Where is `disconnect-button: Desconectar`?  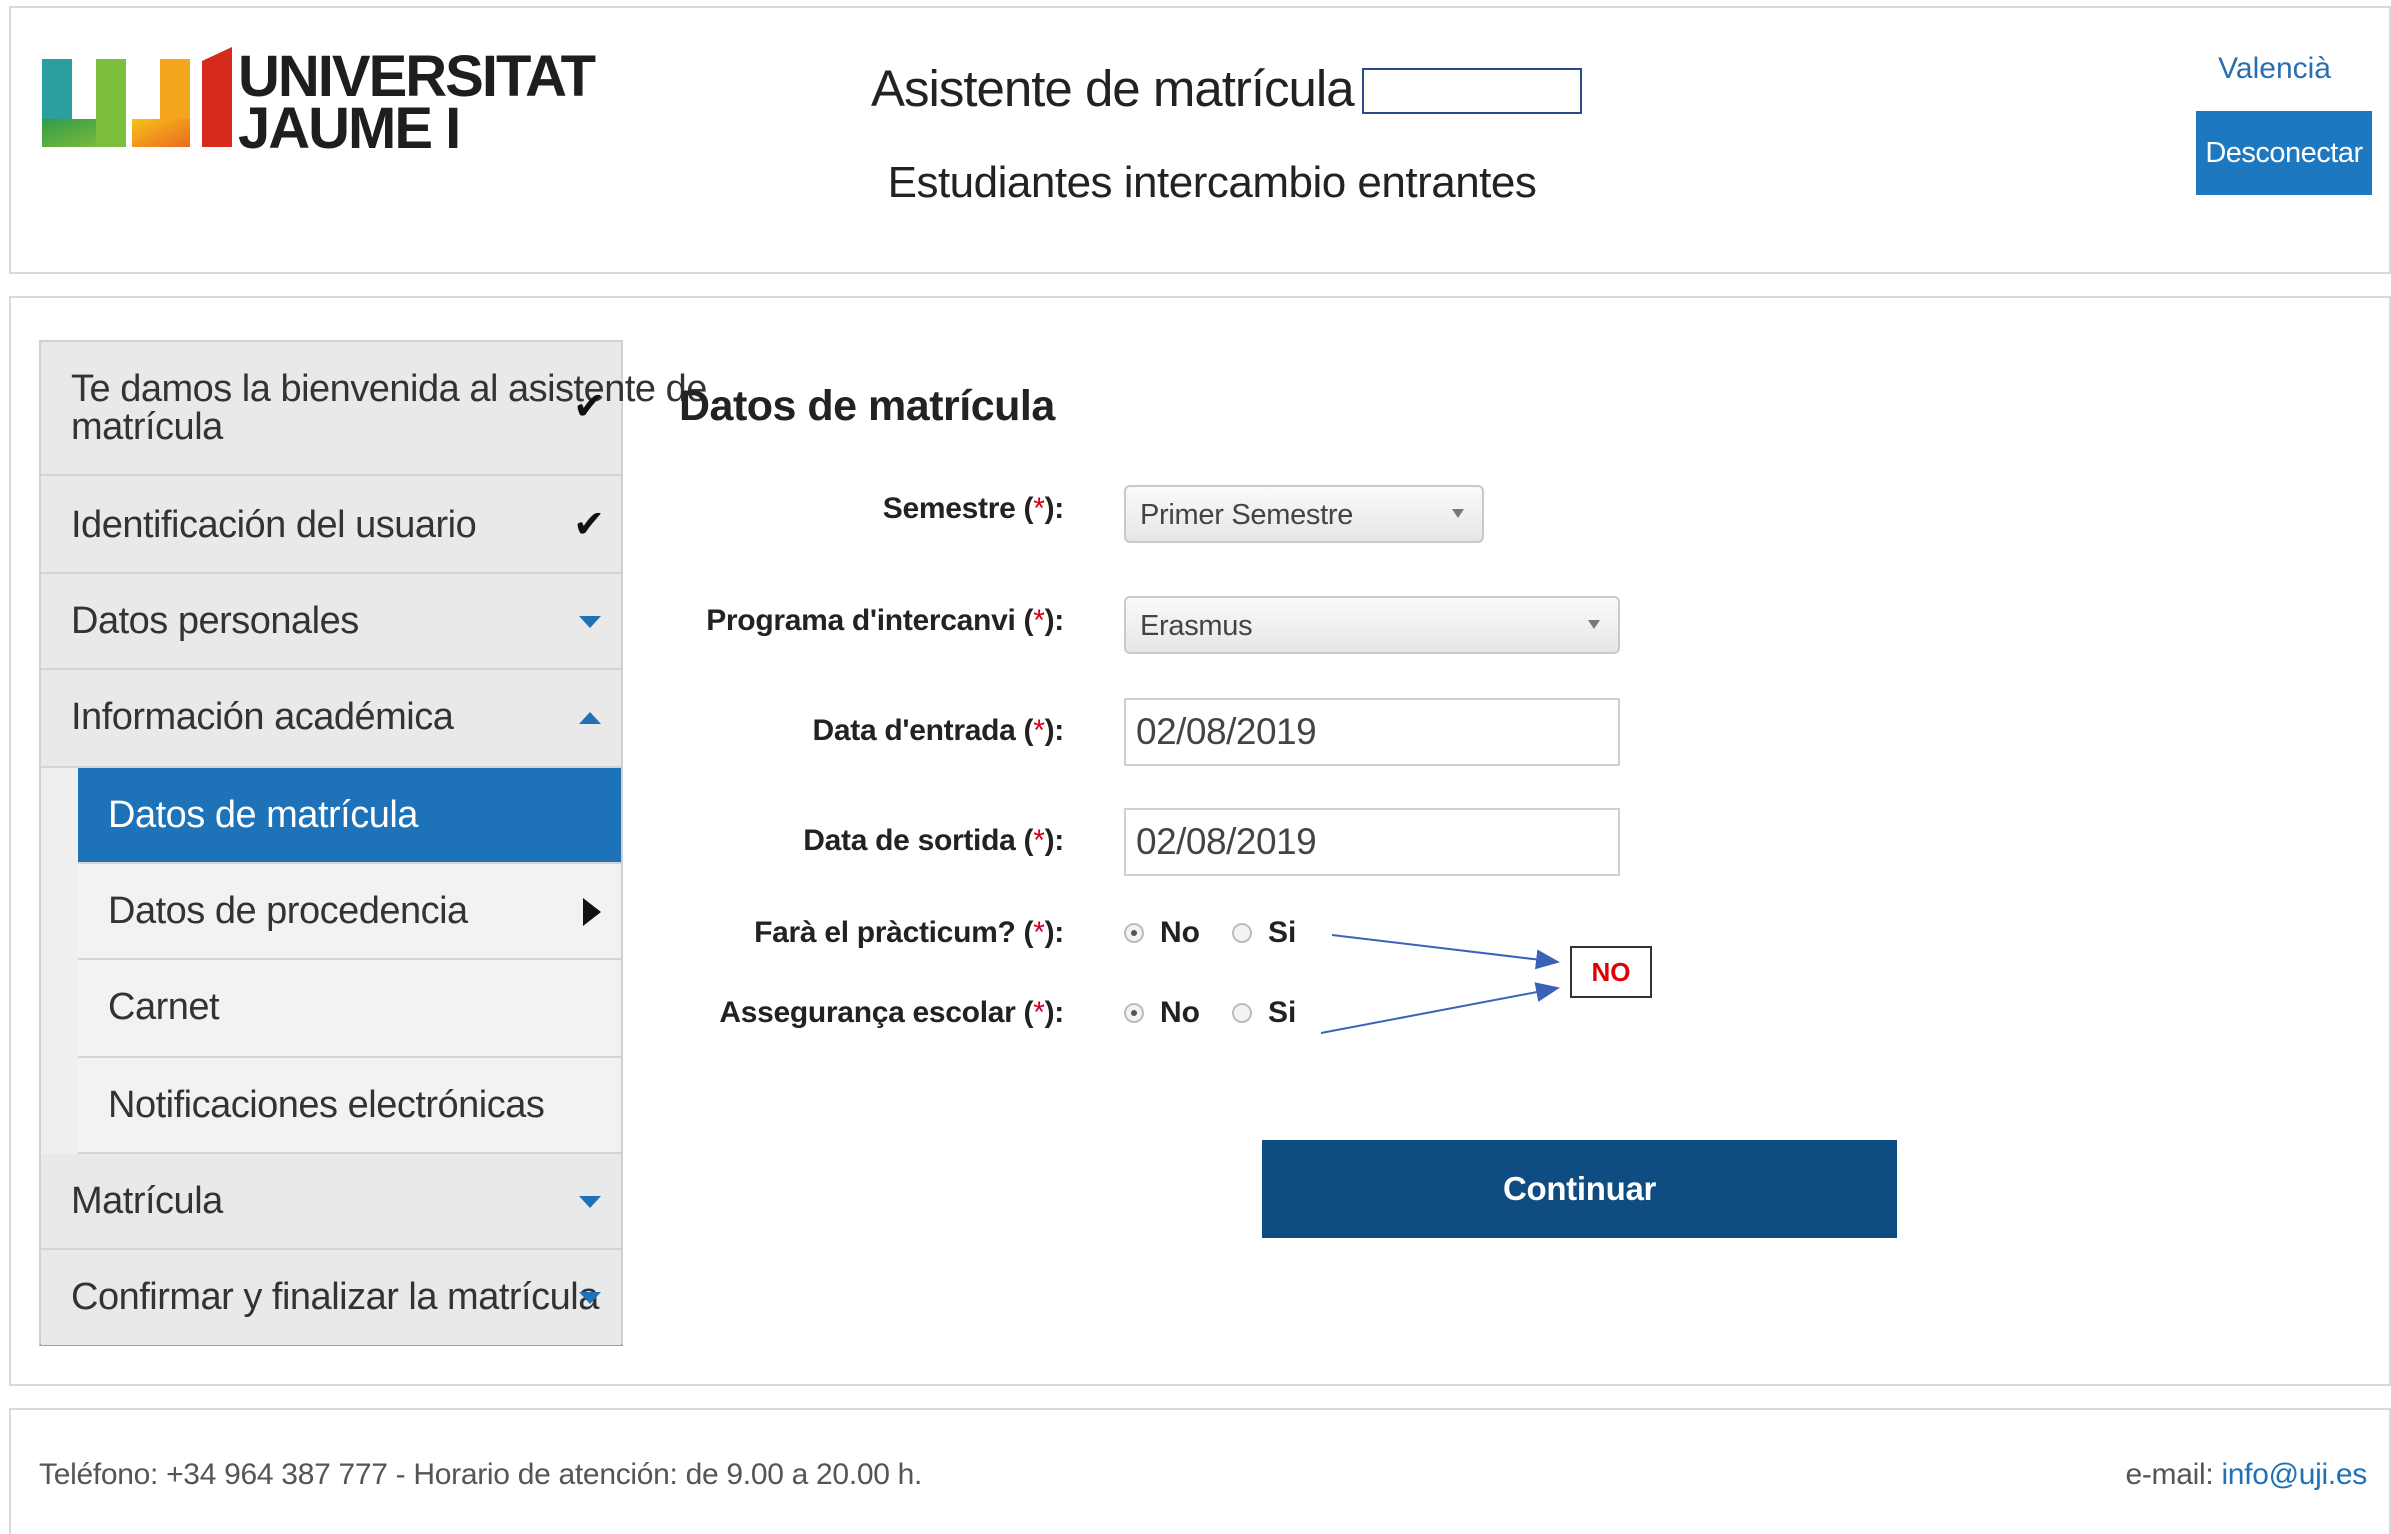 disconnect-button: Desconectar is located at coordinates (2284, 153).